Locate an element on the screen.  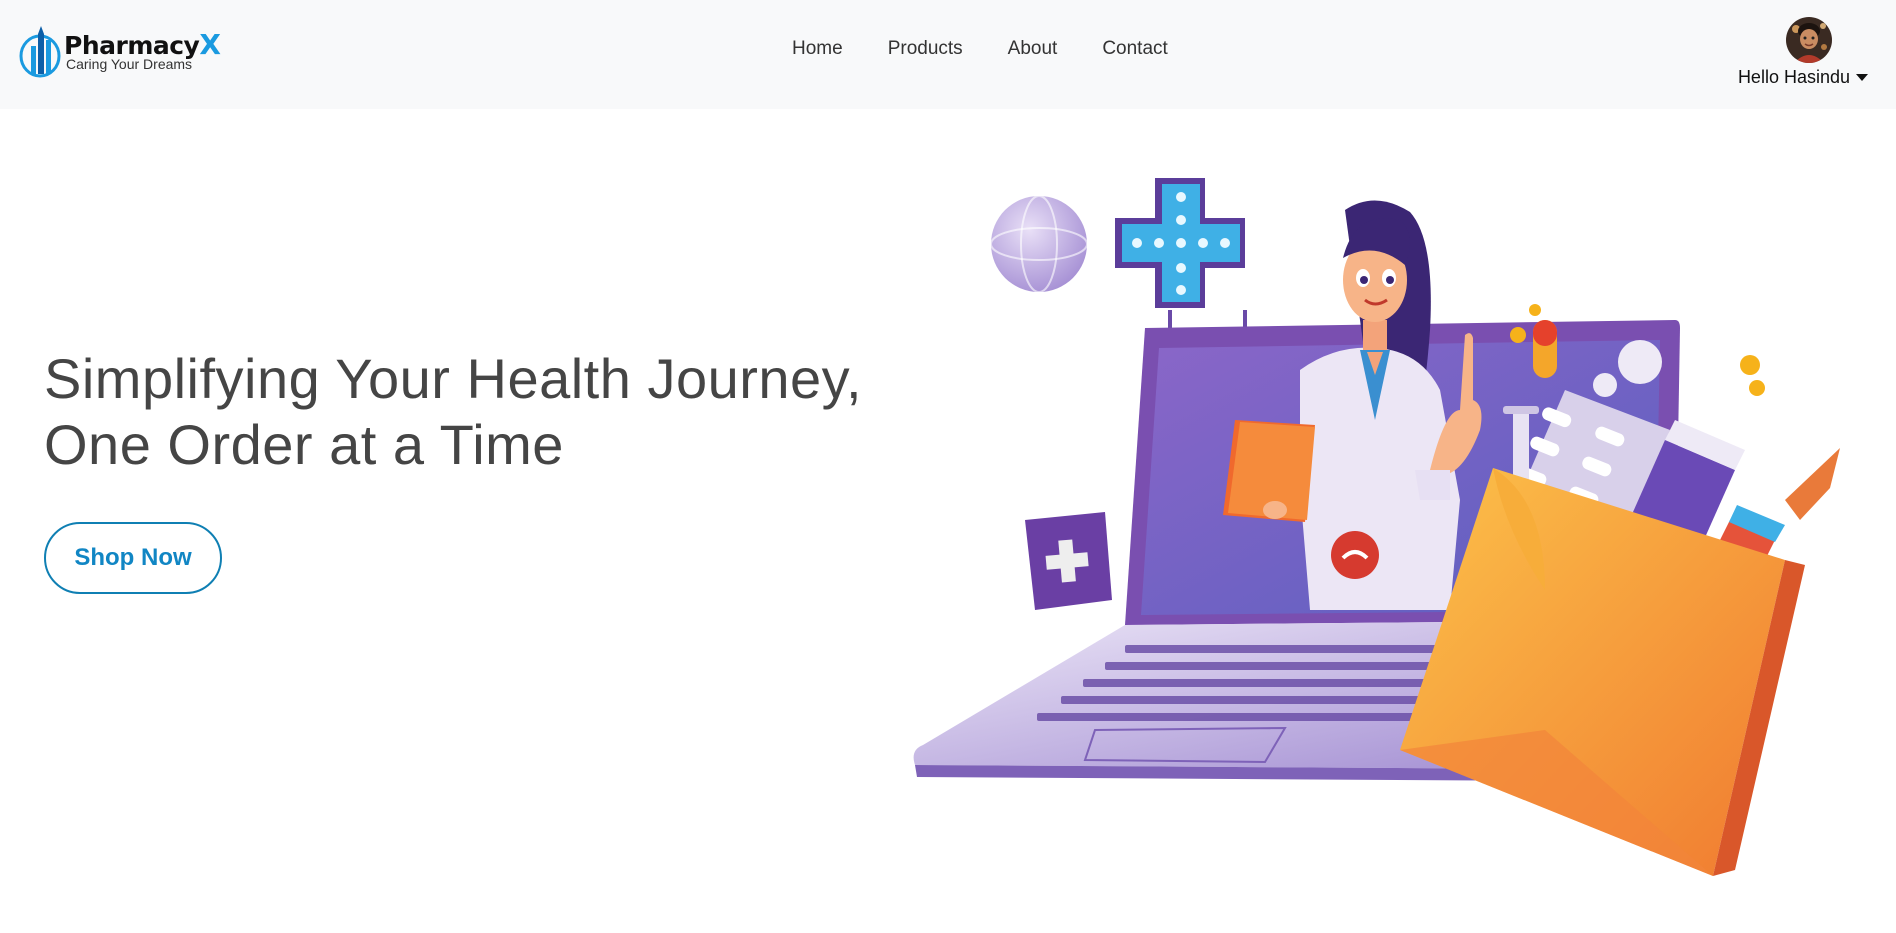
shop-now-button: Shop Now is located at coordinates (133, 558).